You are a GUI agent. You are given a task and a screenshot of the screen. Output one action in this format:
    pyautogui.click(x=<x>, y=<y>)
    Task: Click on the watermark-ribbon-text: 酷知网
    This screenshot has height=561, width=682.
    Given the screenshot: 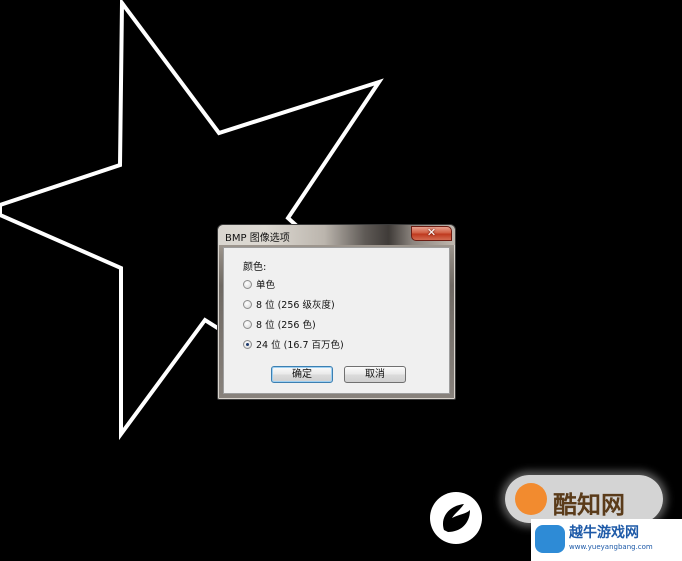 What is the action you would take?
    pyautogui.click(x=589, y=505)
    